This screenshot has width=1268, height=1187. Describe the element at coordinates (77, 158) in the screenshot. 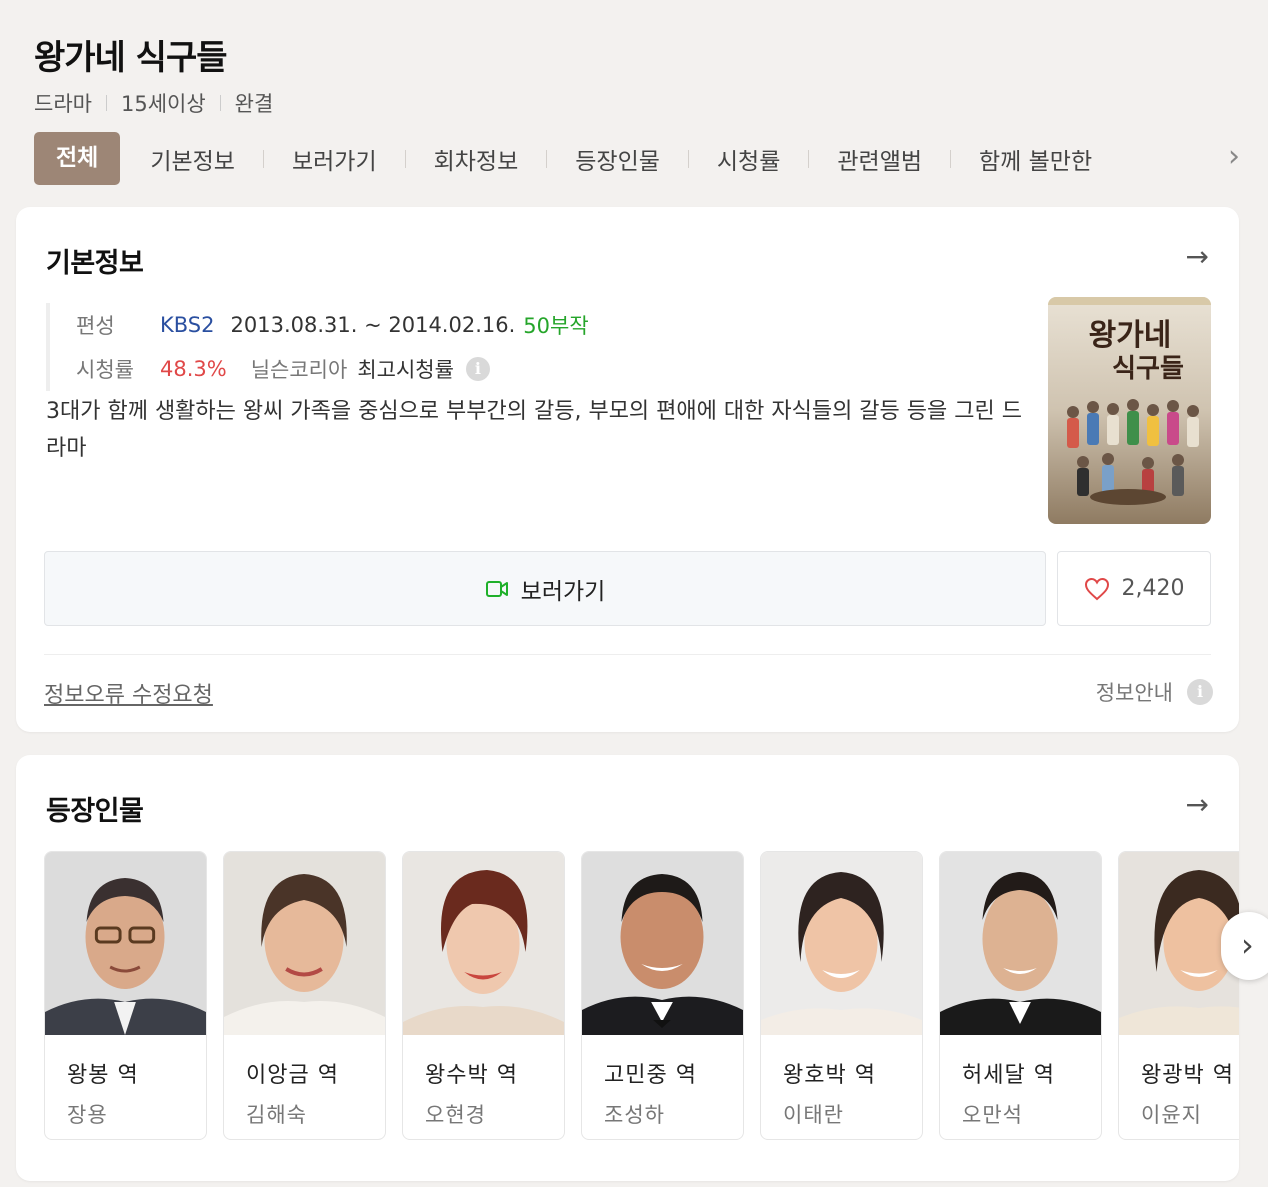

I see `tab-all: 전체` at that location.